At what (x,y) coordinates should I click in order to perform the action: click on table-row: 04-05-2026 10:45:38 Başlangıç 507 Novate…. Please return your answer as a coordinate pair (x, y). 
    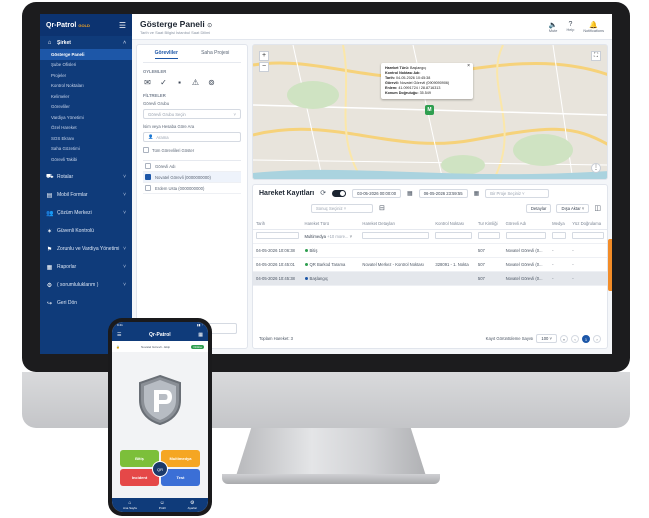
    Looking at the image, I should click on (430, 278).